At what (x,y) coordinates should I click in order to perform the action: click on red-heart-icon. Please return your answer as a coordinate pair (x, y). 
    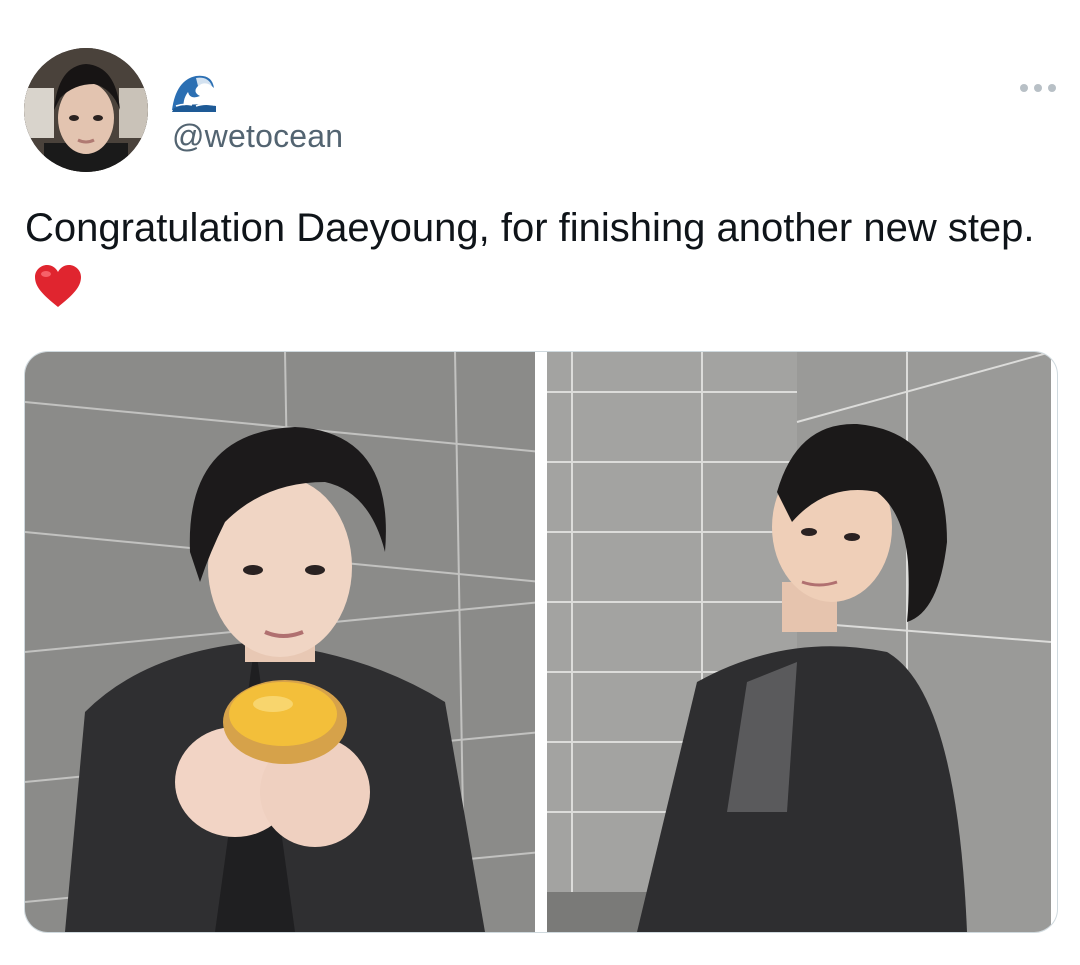
    Looking at the image, I should click on (58, 286).